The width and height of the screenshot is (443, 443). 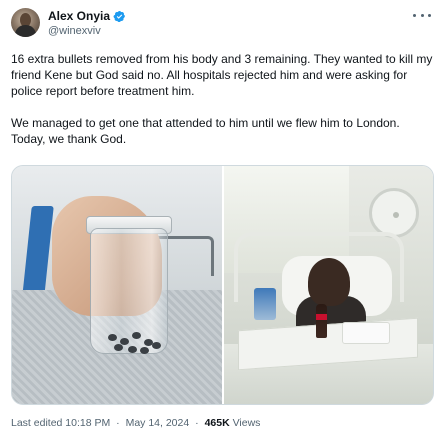 I want to click on author-name-row: Alex Onyia, so click(x=87, y=16).